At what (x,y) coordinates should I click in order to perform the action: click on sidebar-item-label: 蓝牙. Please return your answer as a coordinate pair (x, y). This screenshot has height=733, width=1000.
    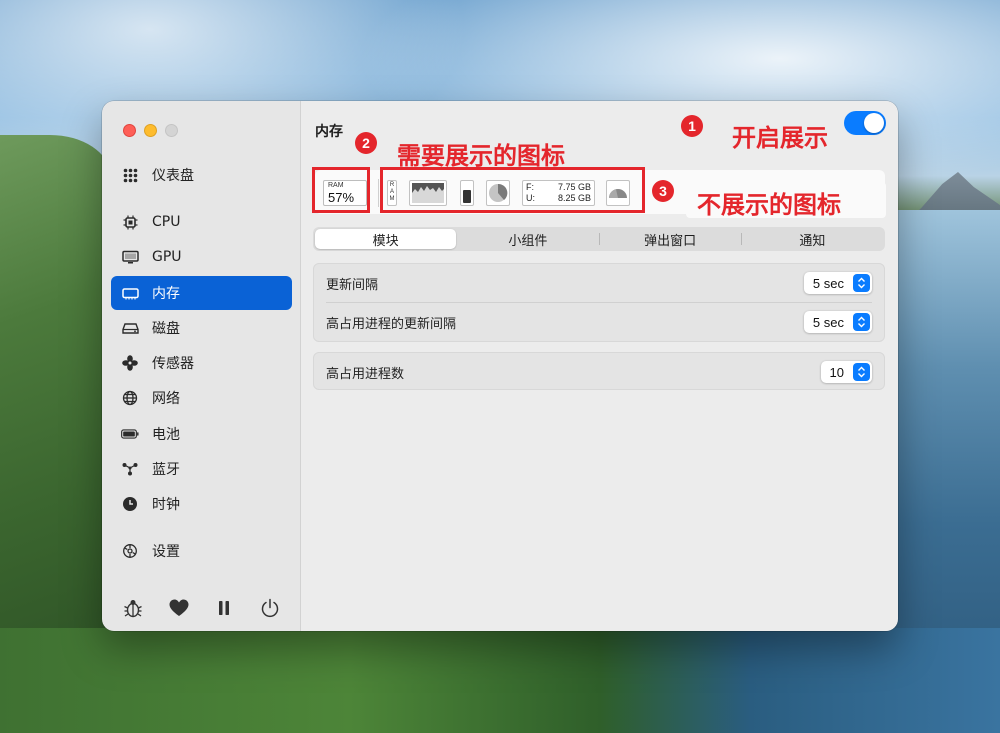
    Looking at the image, I should click on (166, 470).